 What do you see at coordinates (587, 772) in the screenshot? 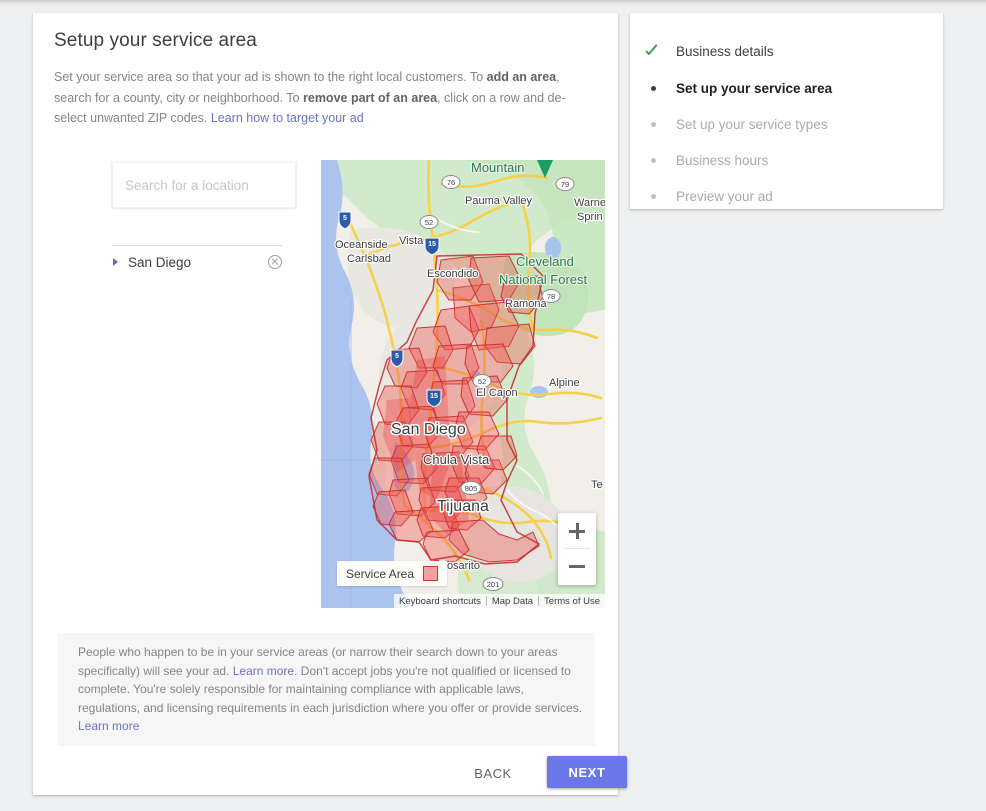
I see `next-button: NEXT` at bounding box center [587, 772].